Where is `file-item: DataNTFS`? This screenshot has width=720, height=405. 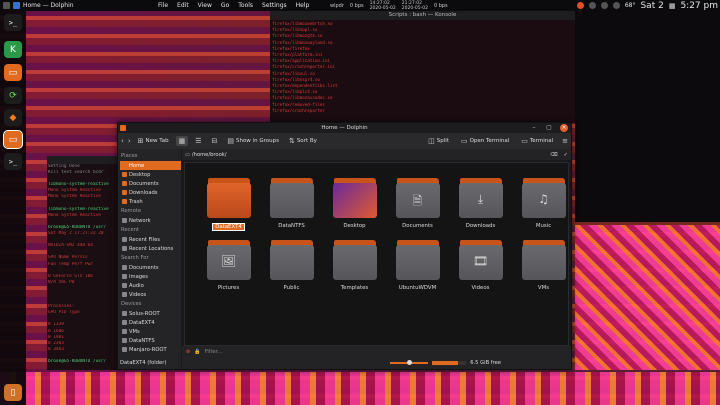
file-item: DataNTFS is located at coordinates (291, 204).